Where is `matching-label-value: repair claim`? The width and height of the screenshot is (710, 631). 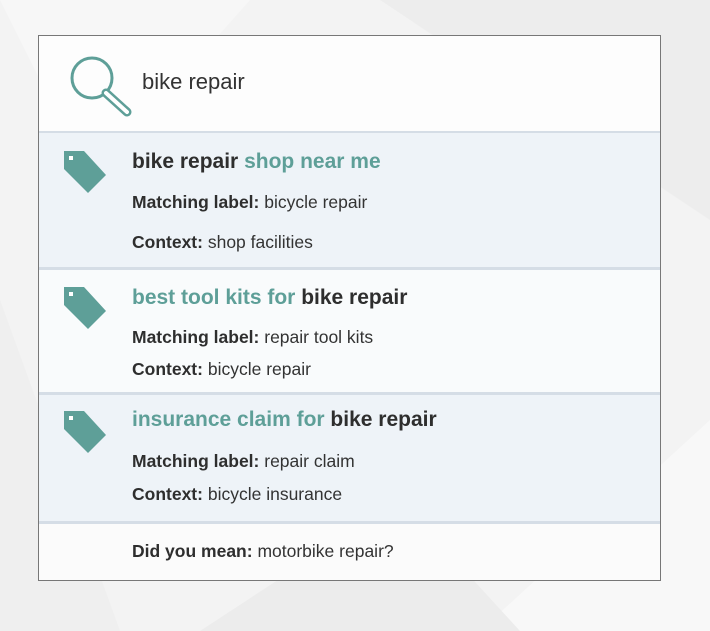
matching-label-value: repair claim is located at coordinates (309, 461).